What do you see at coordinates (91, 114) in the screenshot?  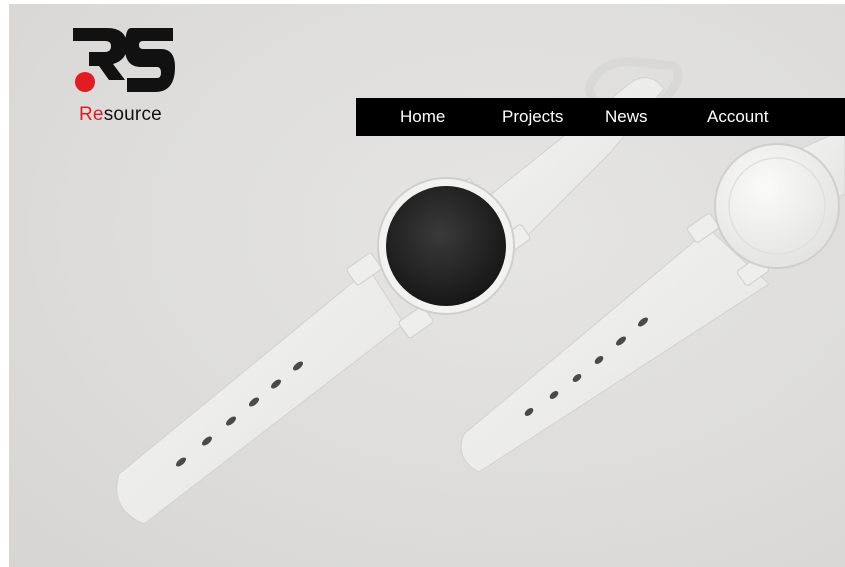 I see `brand-name-accent: Re` at bounding box center [91, 114].